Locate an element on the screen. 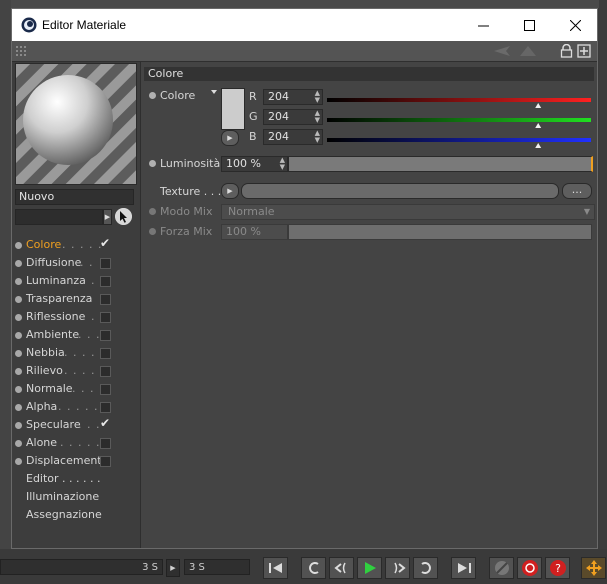 The image size is (607, 584). channel-item-ambiente: Ambiente . . . is located at coordinates (76, 336).